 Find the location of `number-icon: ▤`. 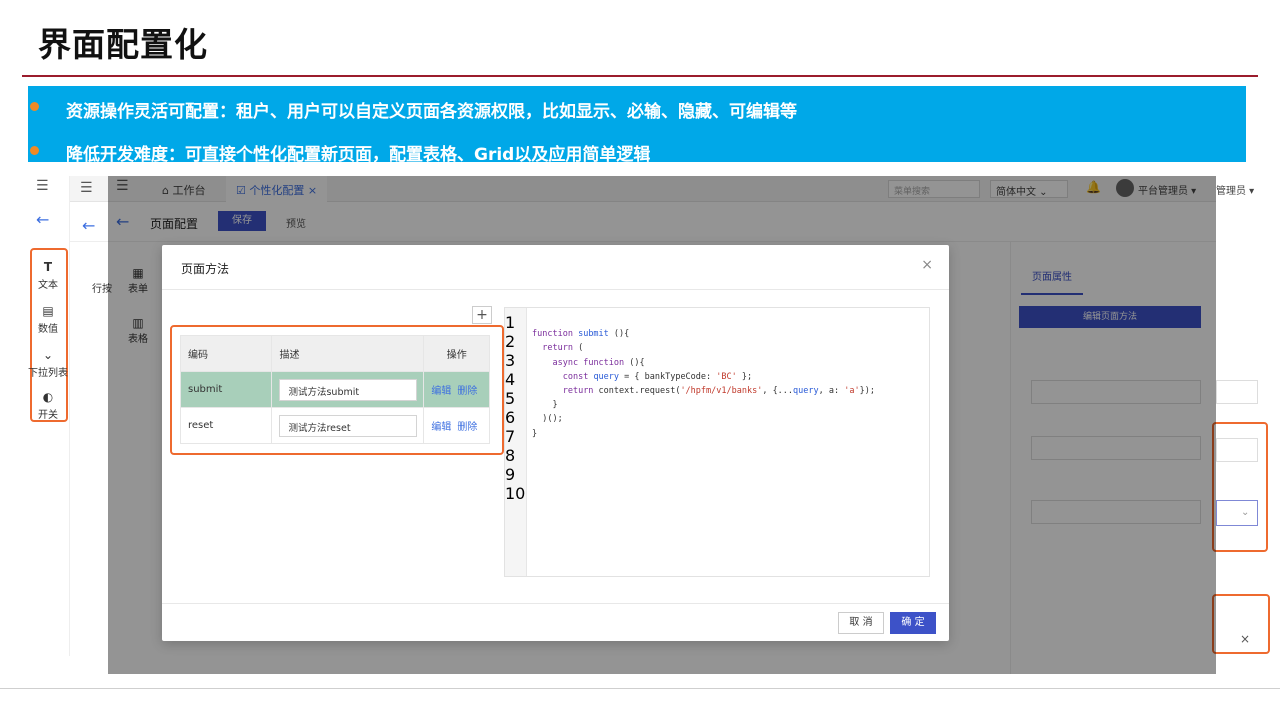

number-icon: ▤ is located at coordinates (48, 311).